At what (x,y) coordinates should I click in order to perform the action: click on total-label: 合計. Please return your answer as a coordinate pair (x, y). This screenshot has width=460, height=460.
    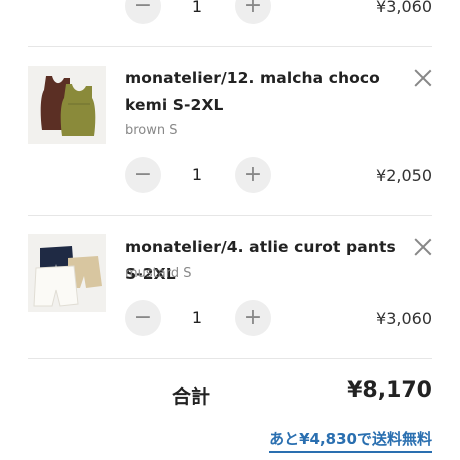
    Looking at the image, I should click on (191, 397).